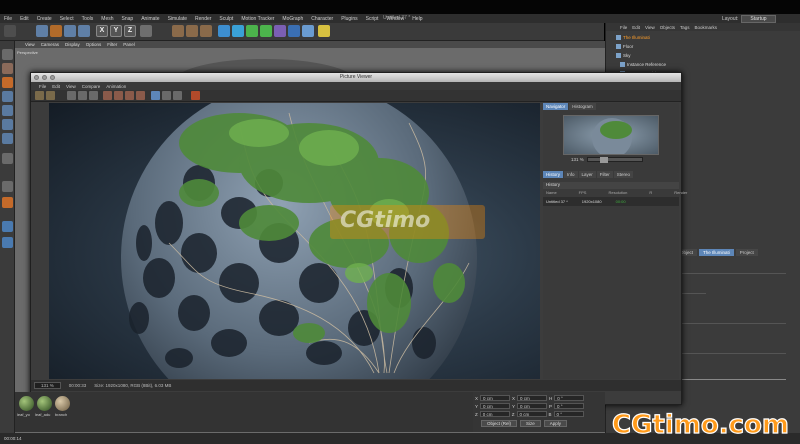  What do you see at coordinates (140, 95) in the screenshot?
I see `swap-ab-icon` at bounding box center [140, 95].